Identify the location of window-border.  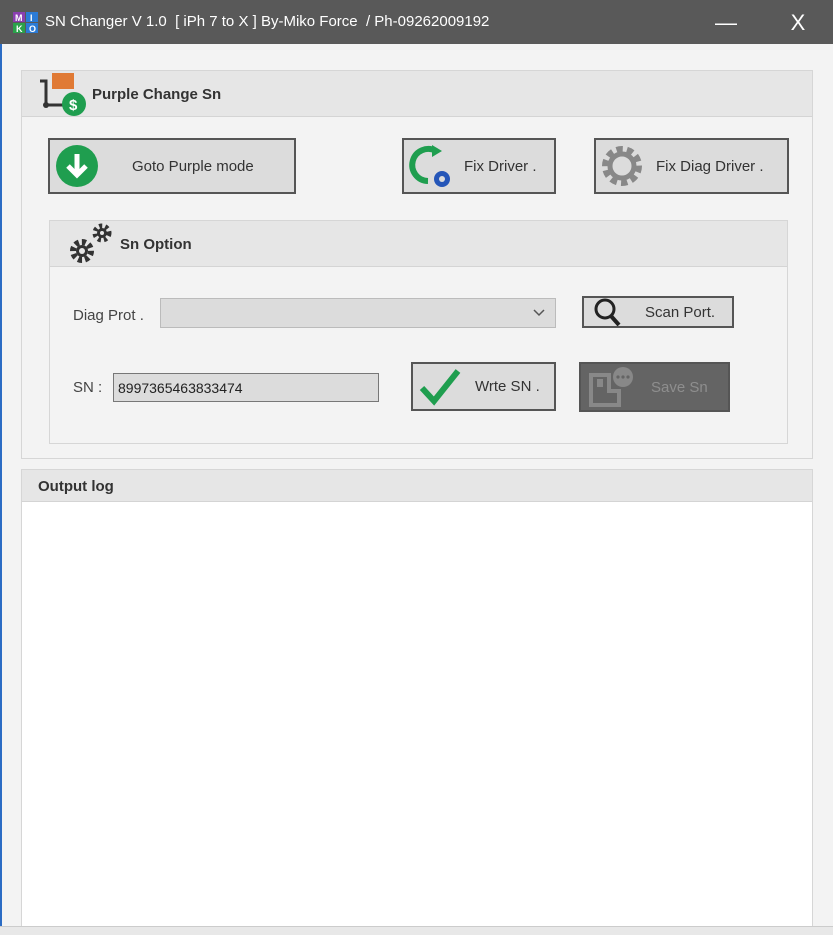
(1, 489).